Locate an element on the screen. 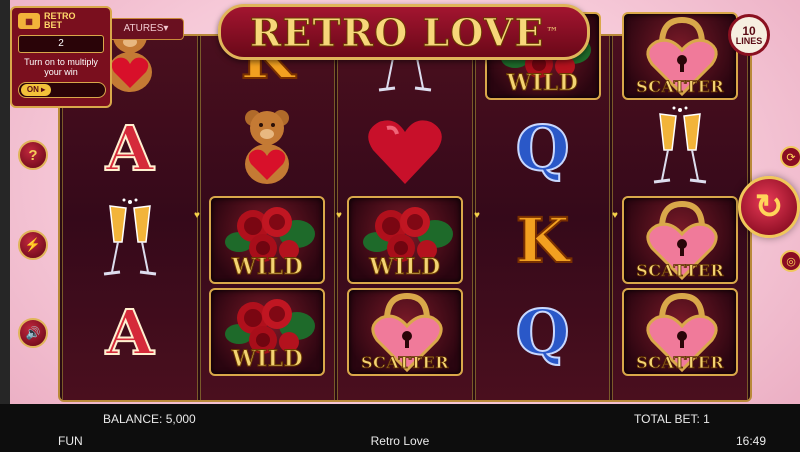  teddy-bear-symbol is located at coordinates (267, 148).